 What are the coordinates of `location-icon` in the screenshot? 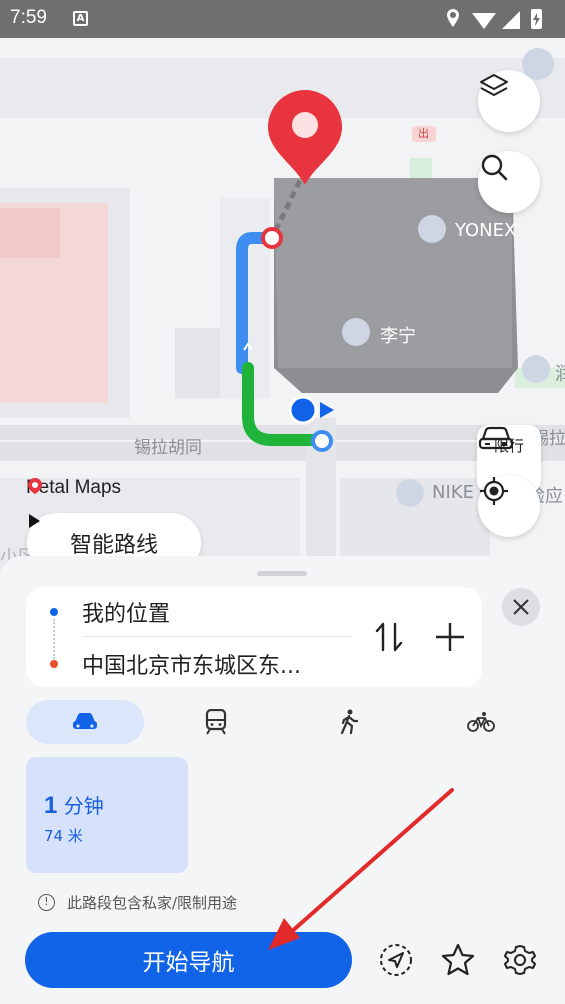 It's located at (453, 18).